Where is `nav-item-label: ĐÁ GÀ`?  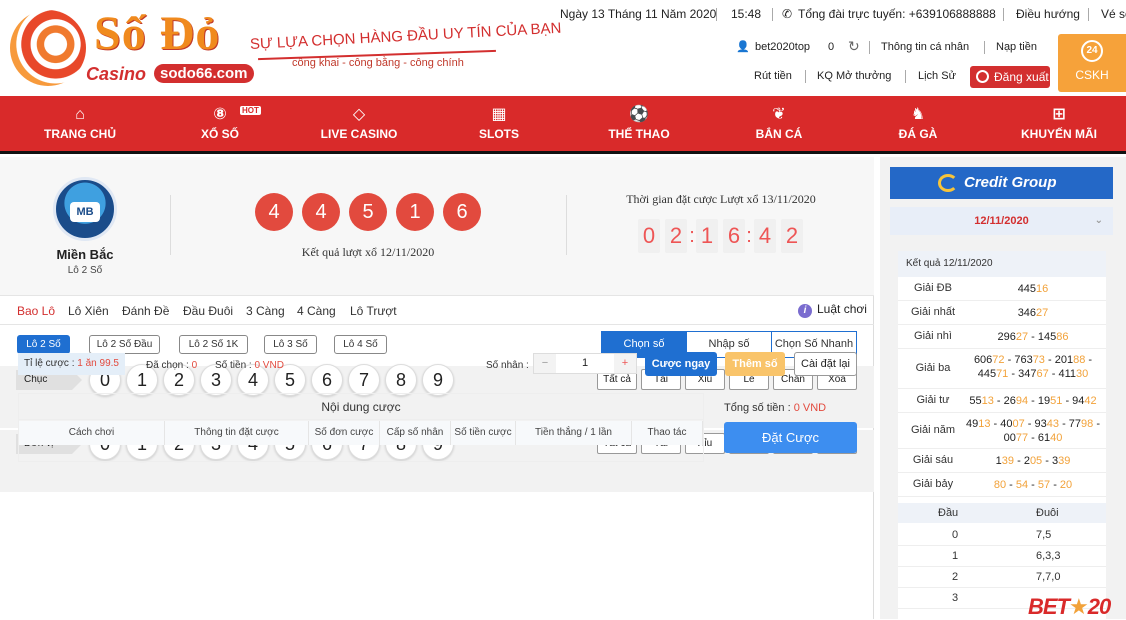
nav-item-label: ĐÁ GÀ is located at coordinates (918, 134).